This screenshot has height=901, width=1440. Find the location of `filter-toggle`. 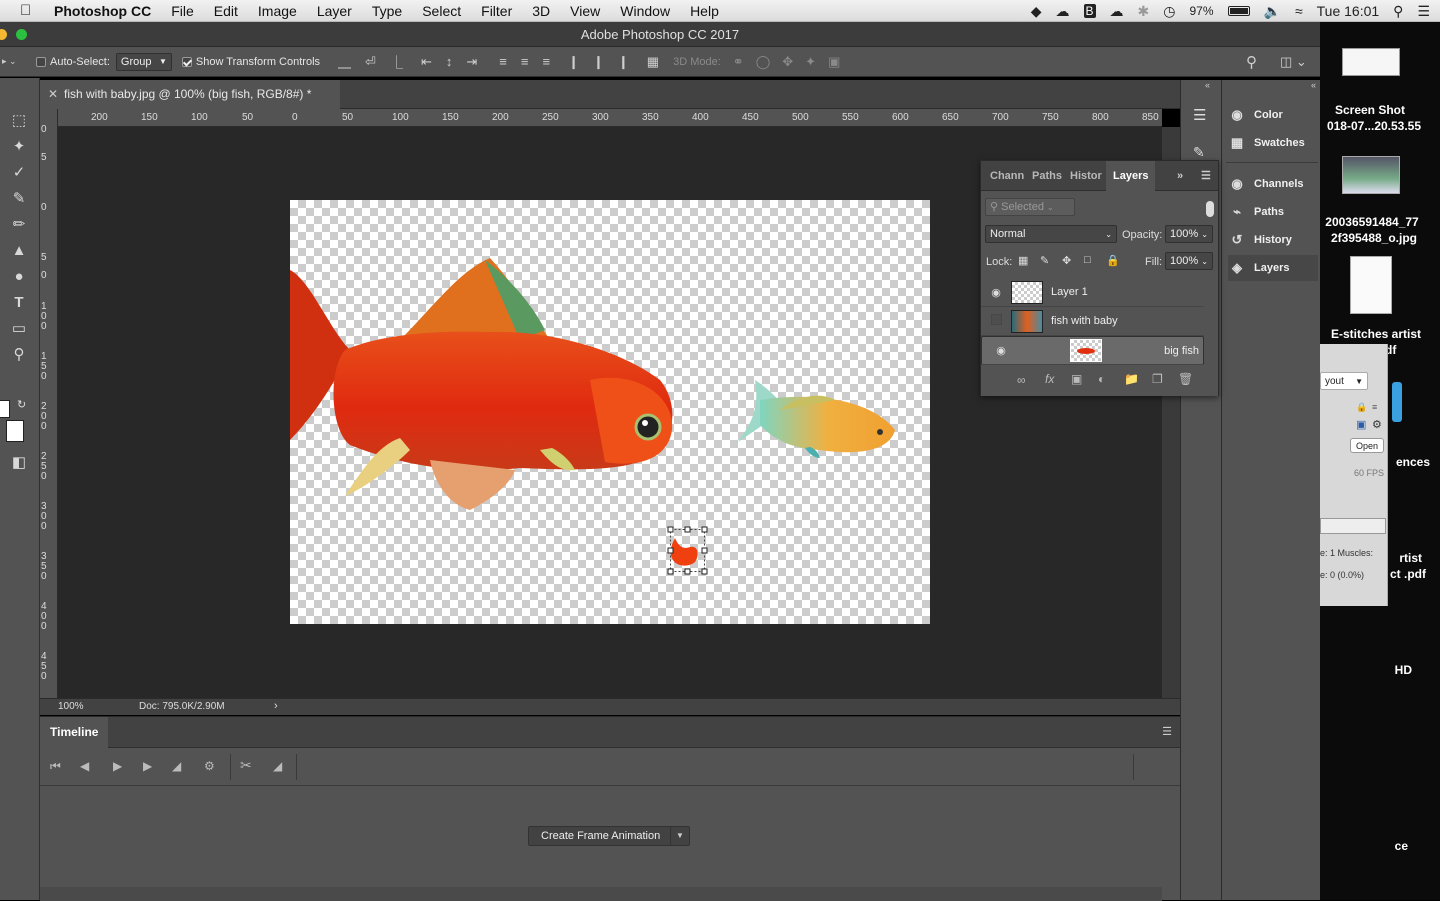

filter-toggle is located at coordinates (1210, 209).